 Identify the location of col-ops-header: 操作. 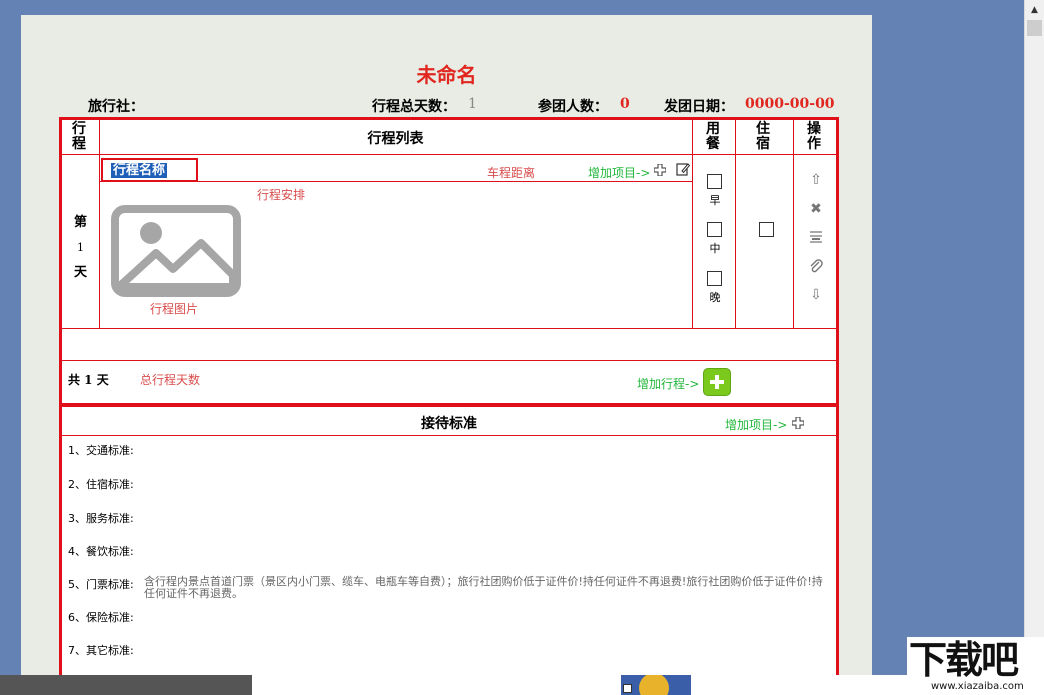
(814, 136).